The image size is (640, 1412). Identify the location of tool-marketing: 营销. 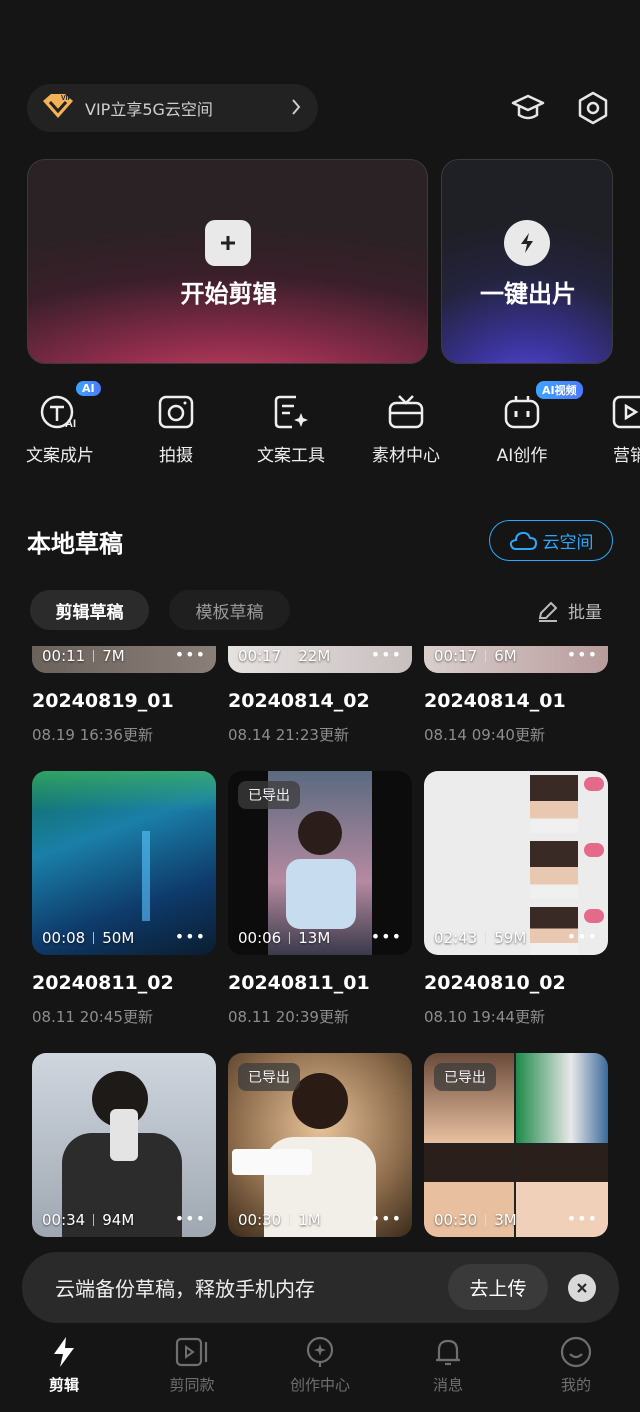
(590, 433).